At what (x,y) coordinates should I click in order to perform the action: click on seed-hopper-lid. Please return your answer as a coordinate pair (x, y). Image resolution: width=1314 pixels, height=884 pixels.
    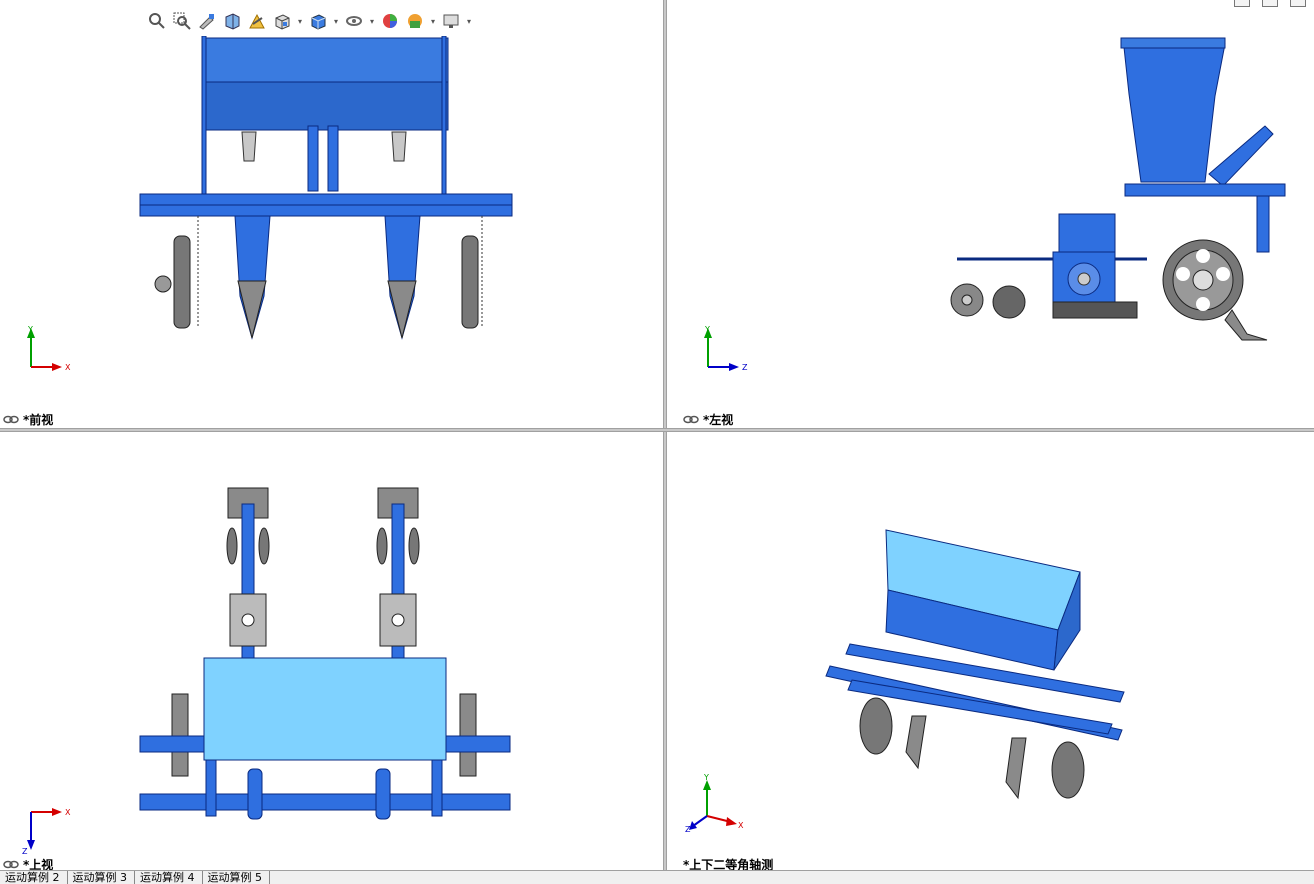
    Looking at the image, I should click on (325, 709).